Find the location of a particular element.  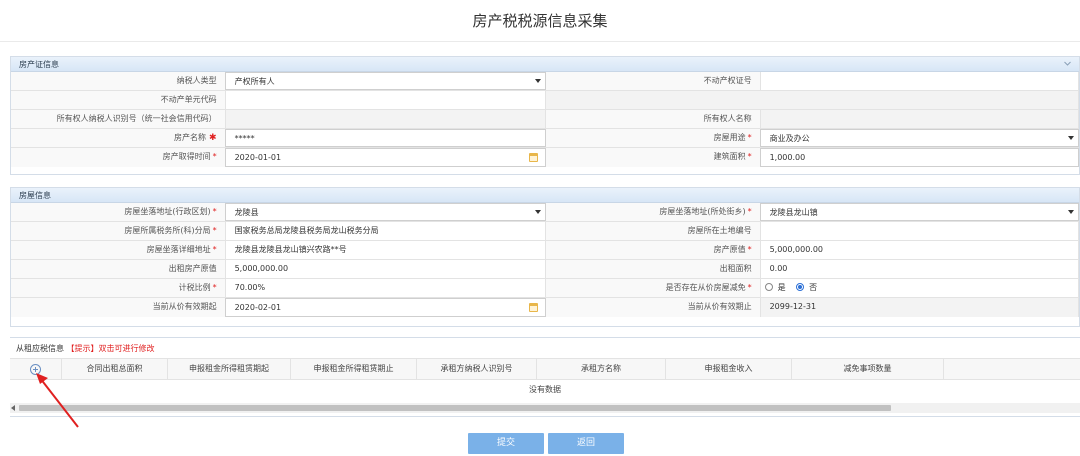

form-row: 出租房产原值 5,000,000.00 出租面积 0.00 is located at coordinates (545, 269).